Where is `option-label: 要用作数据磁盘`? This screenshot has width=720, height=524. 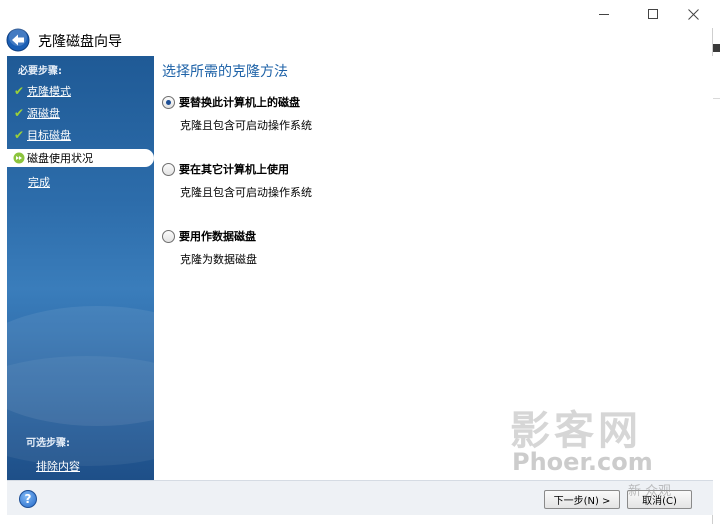
option-label: 要用作数据磁盘 is located at coordinates (217, 236).